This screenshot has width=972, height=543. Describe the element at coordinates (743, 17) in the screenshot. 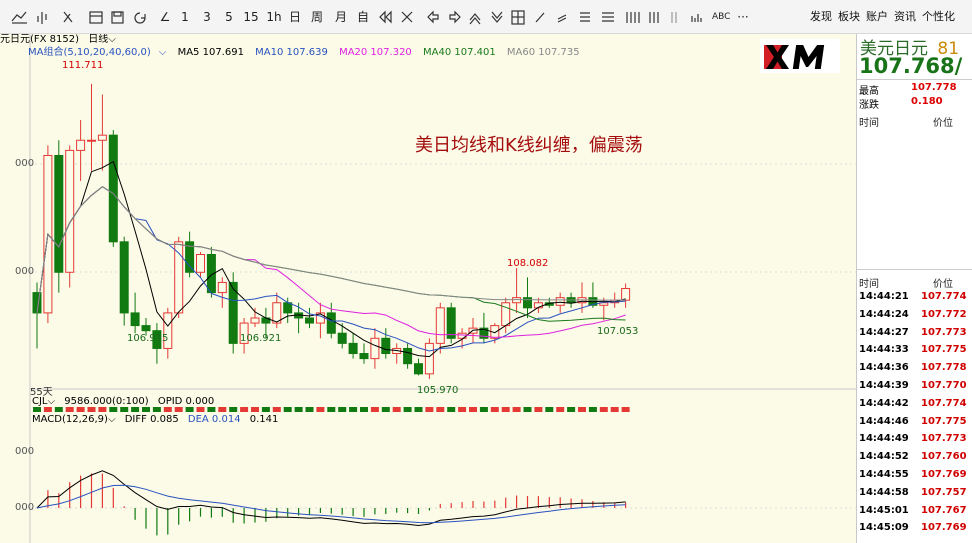

I see `more-button: ···` at that location.